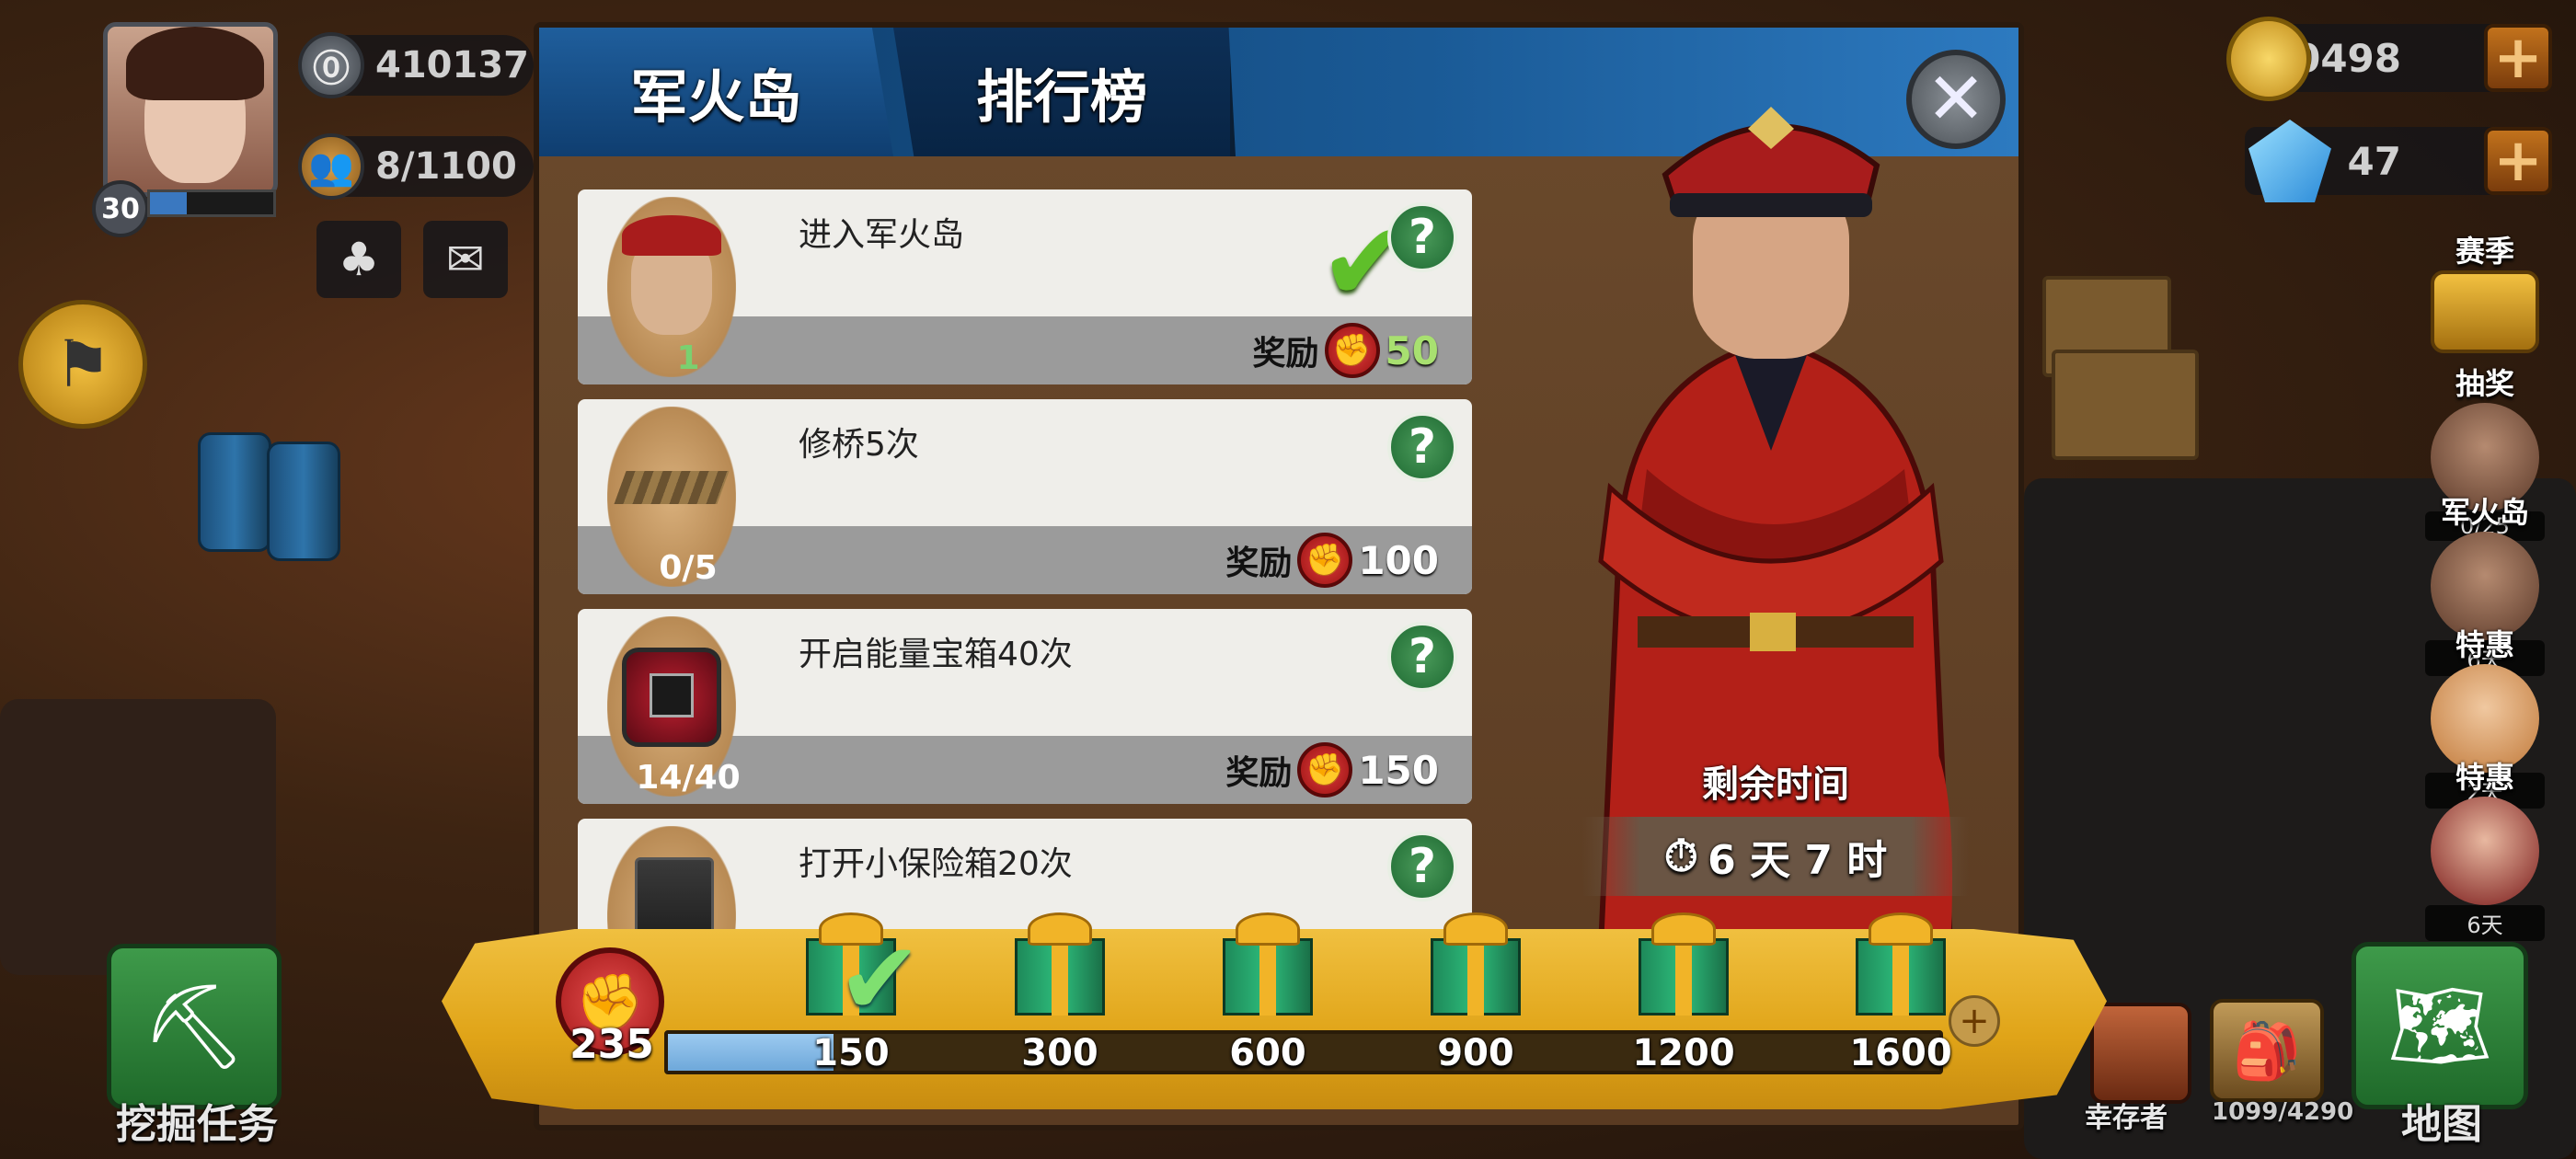 This screenshot has height=1159, width=2576. I want to click on tree-button: ♣, so click(358, 259).